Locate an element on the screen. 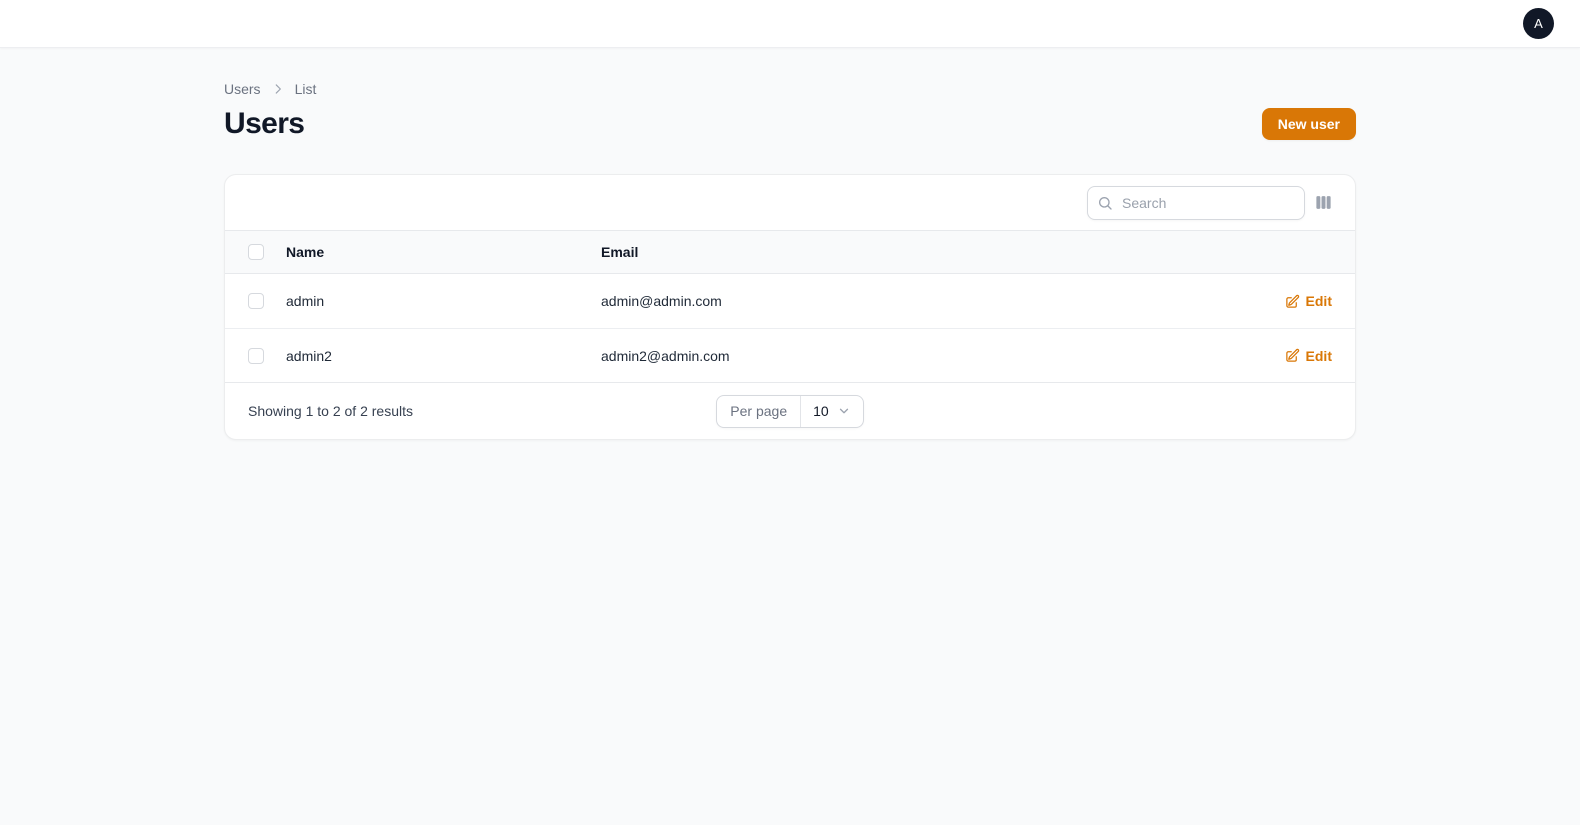  table-footer: Showing 1 to 2 of 2 results Per page 10 is located at coordinates (790, 410).